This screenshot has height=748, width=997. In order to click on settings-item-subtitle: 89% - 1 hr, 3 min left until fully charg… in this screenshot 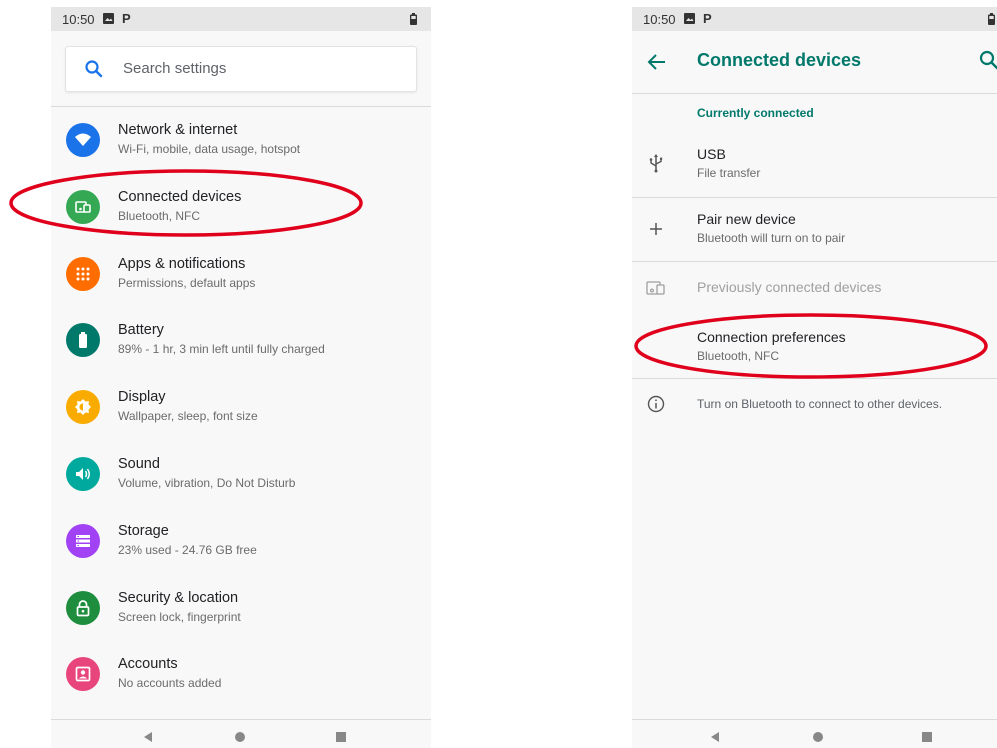, I will do `click(221, 349)`.